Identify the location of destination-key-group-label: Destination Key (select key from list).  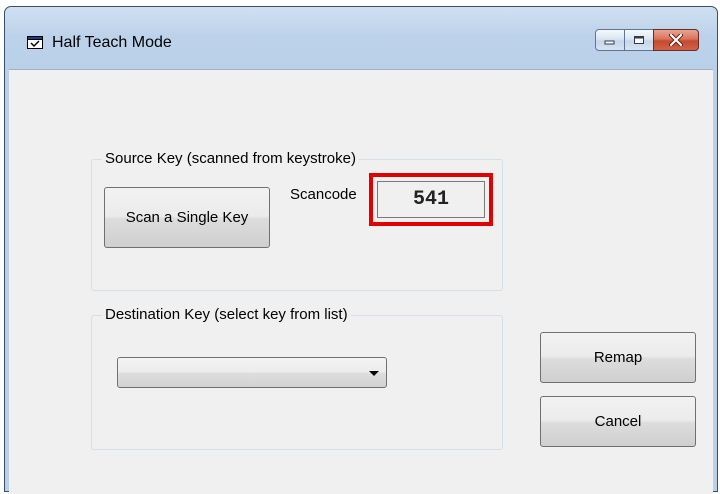
(226, 315).